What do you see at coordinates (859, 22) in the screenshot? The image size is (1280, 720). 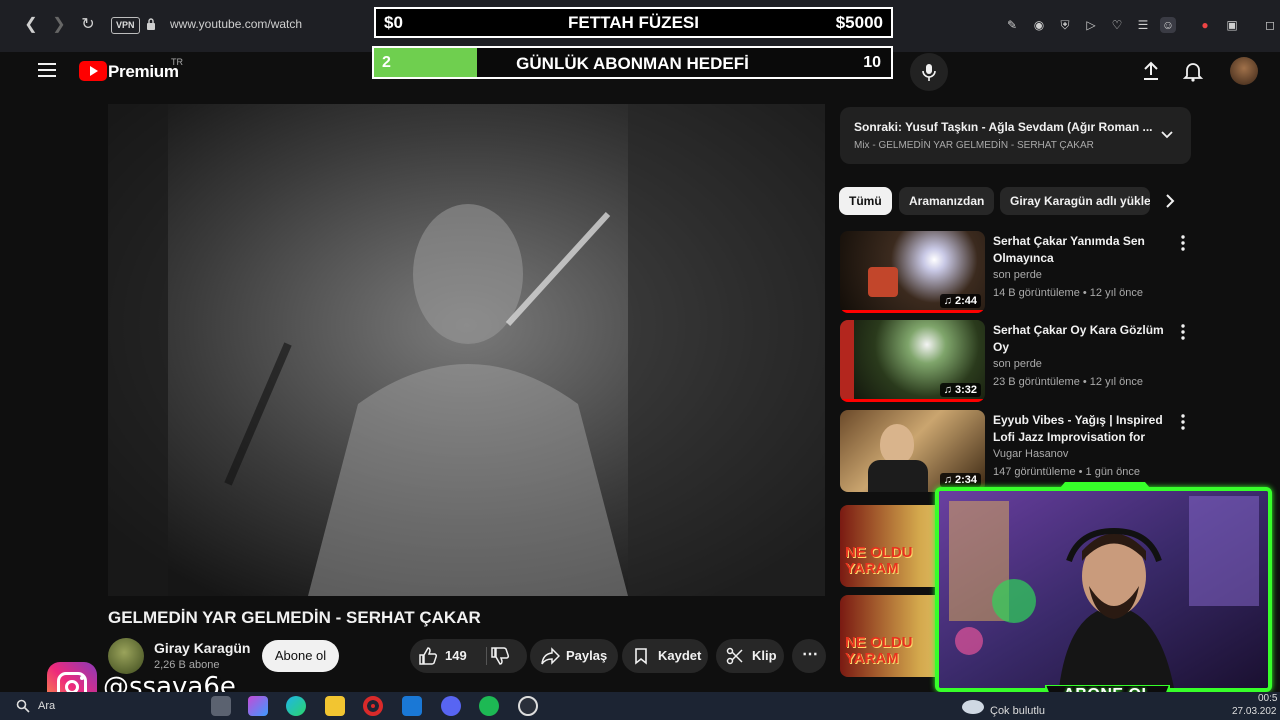 I see `donation-goal-target: $5000` at bounding box center [859, 22].